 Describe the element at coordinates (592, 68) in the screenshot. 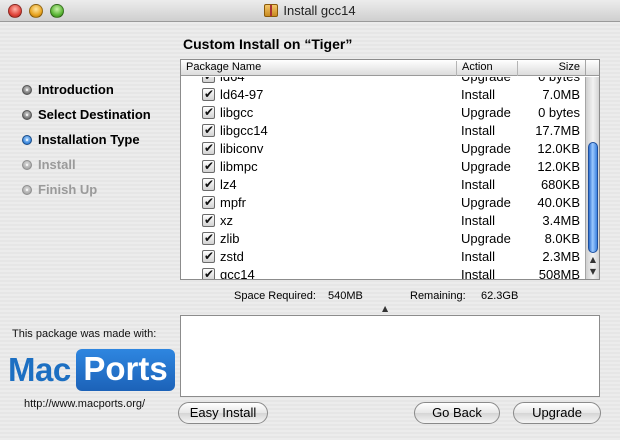

I see `scrollbar-header-corner` at that location.